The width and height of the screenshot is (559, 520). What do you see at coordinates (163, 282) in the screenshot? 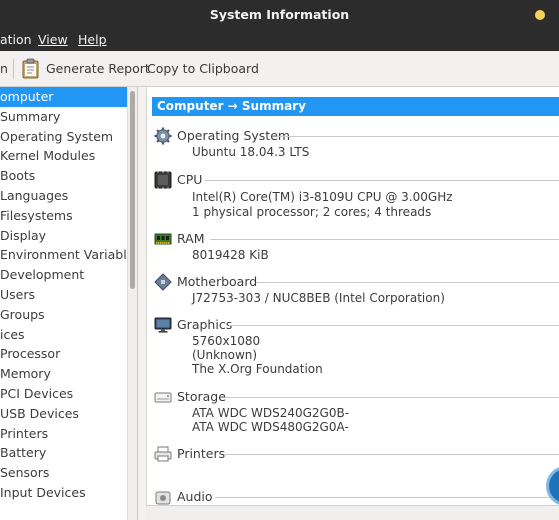
I see `motherboard-icon` at bounding box center [163, 282].